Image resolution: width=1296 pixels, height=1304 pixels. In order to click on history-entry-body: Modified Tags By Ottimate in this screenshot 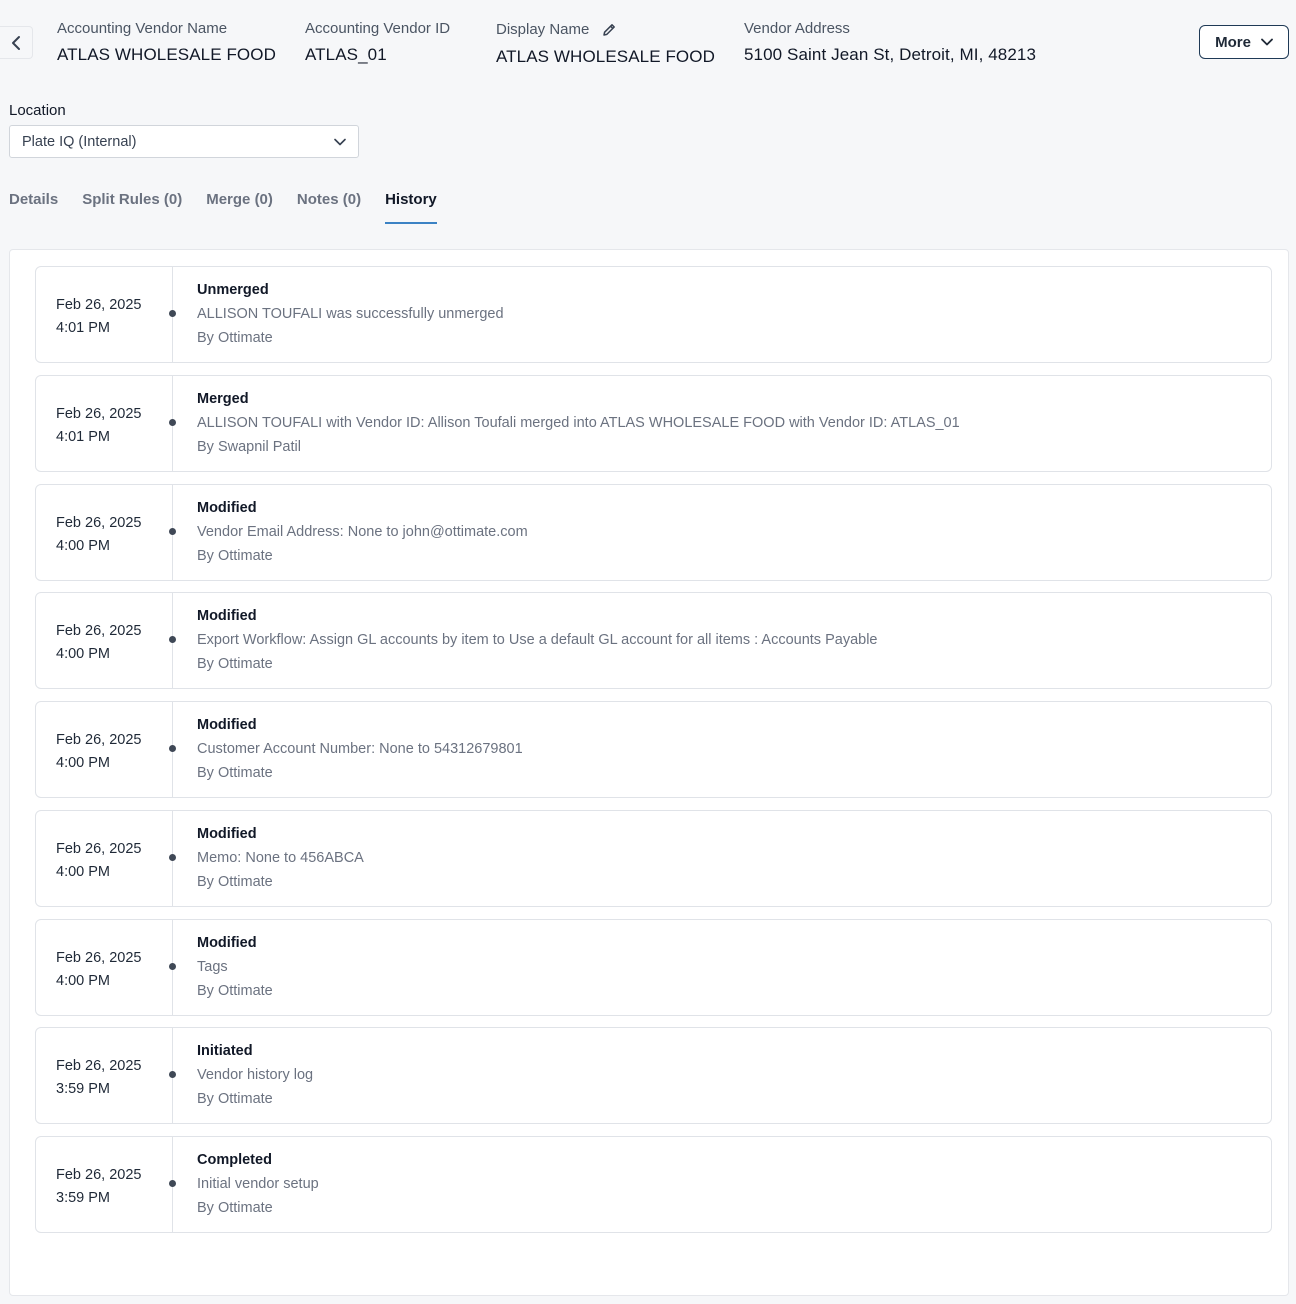, I will do `click(235, 967)`.